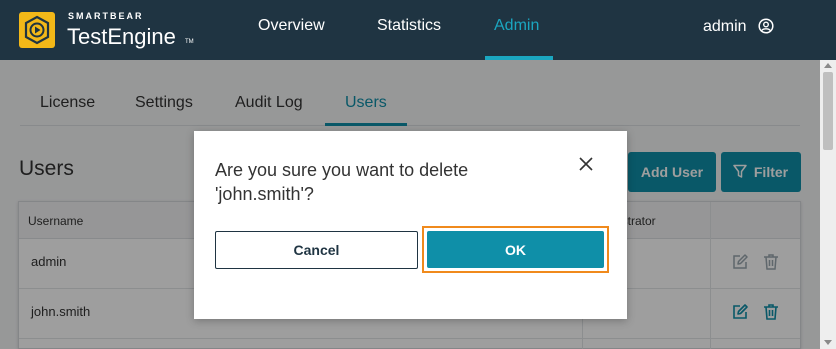 This screenshot has width=836, height=349. What do you see at coordinates (121, 36) in the screenshot?
I see `brand-product: TestEngine` at bounding box center [121, 36].